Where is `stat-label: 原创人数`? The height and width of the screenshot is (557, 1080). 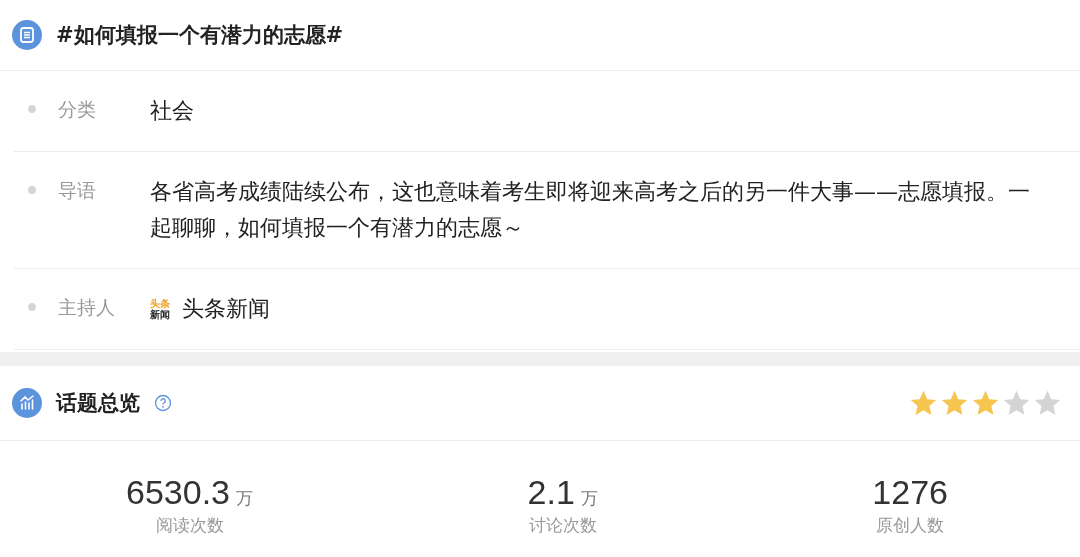 stat-label: 原创人数 is located at coordinates (910, 525).